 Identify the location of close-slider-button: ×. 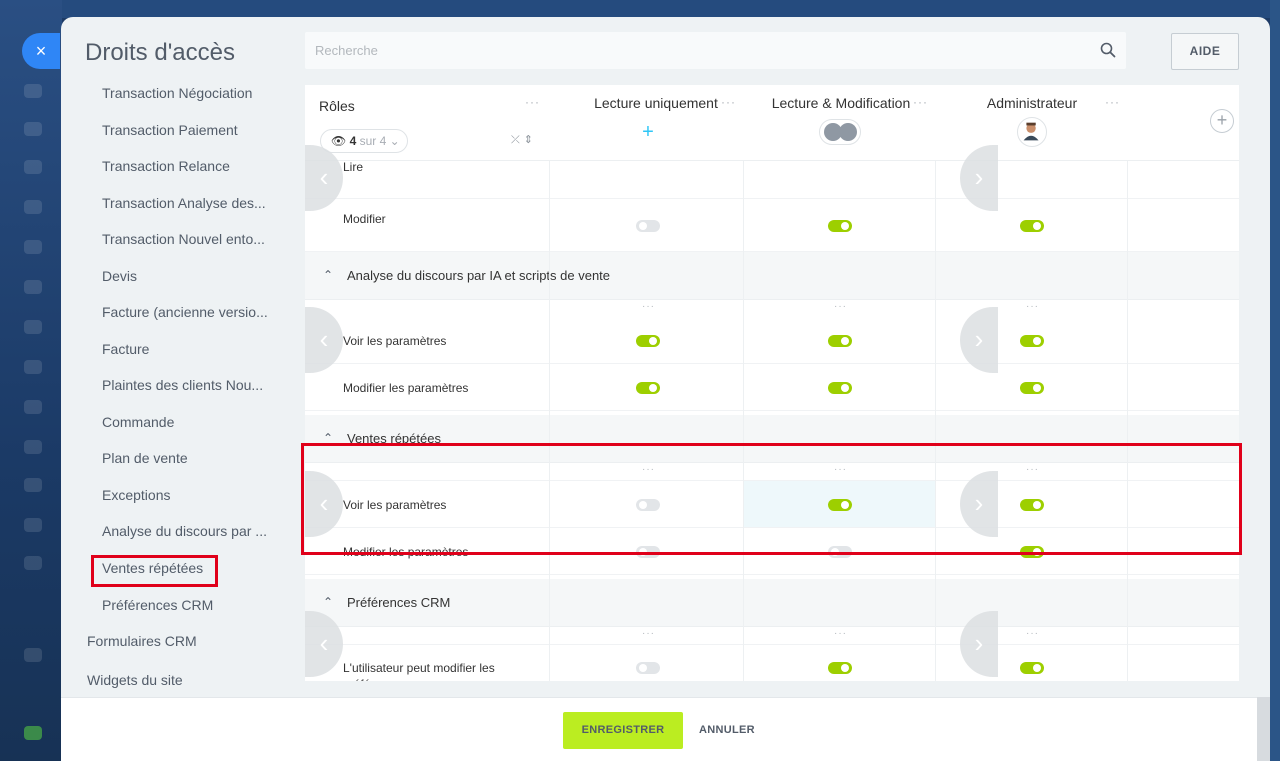
(41, 51).